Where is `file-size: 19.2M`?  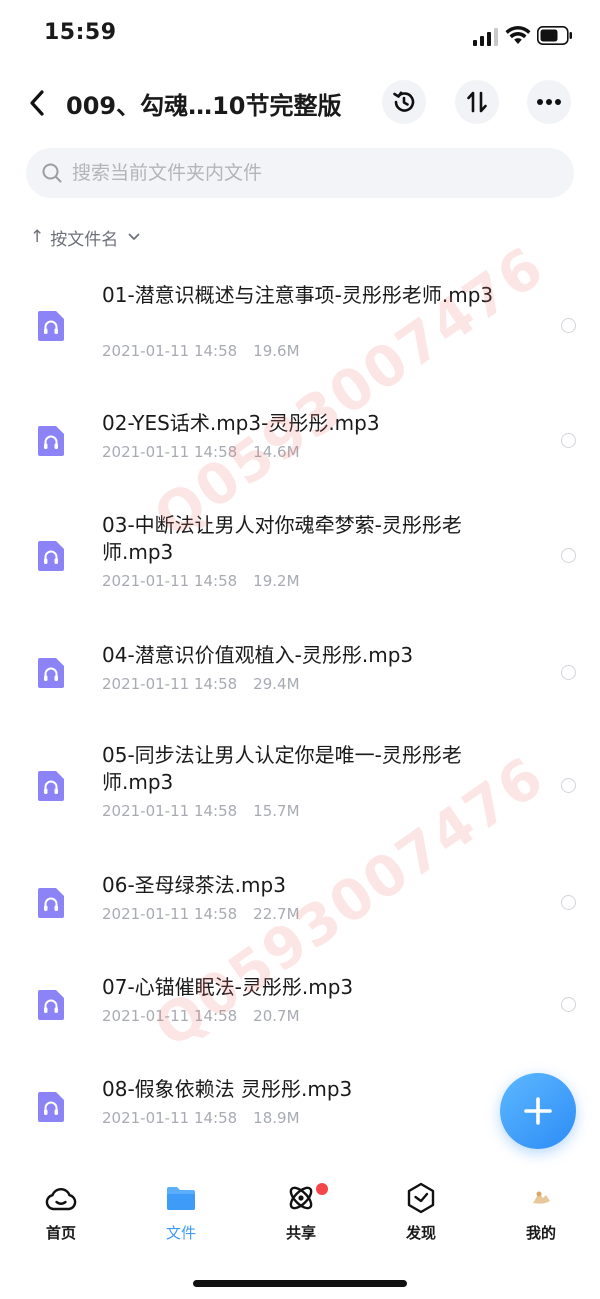
file-size: 19.2M is located at coordinates (276, 581).